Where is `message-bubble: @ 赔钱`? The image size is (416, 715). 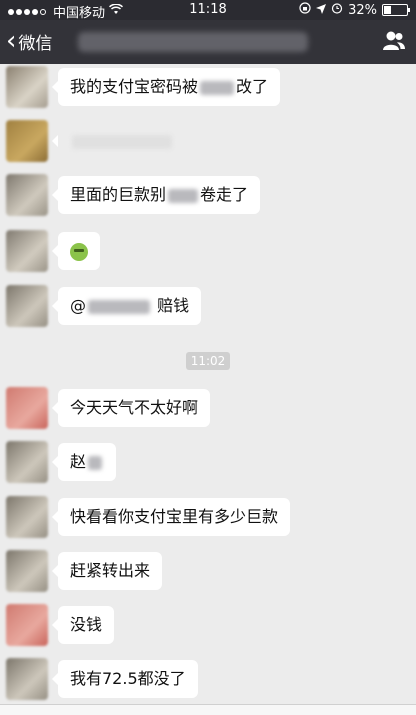
message-bubble: @ 赔钱 is located at coordinates (126, 306).